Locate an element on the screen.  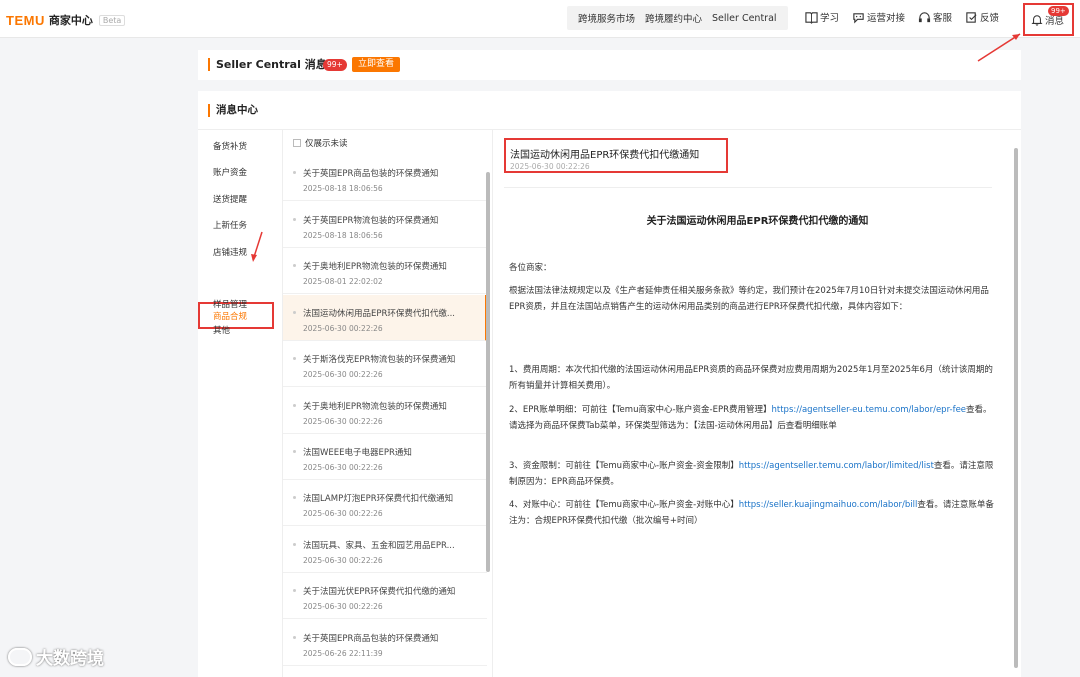
list-item: 关于英国EPR商品包装的环保费通知 2025-08-18 18:06:56 is located at coordinates (385, 178).